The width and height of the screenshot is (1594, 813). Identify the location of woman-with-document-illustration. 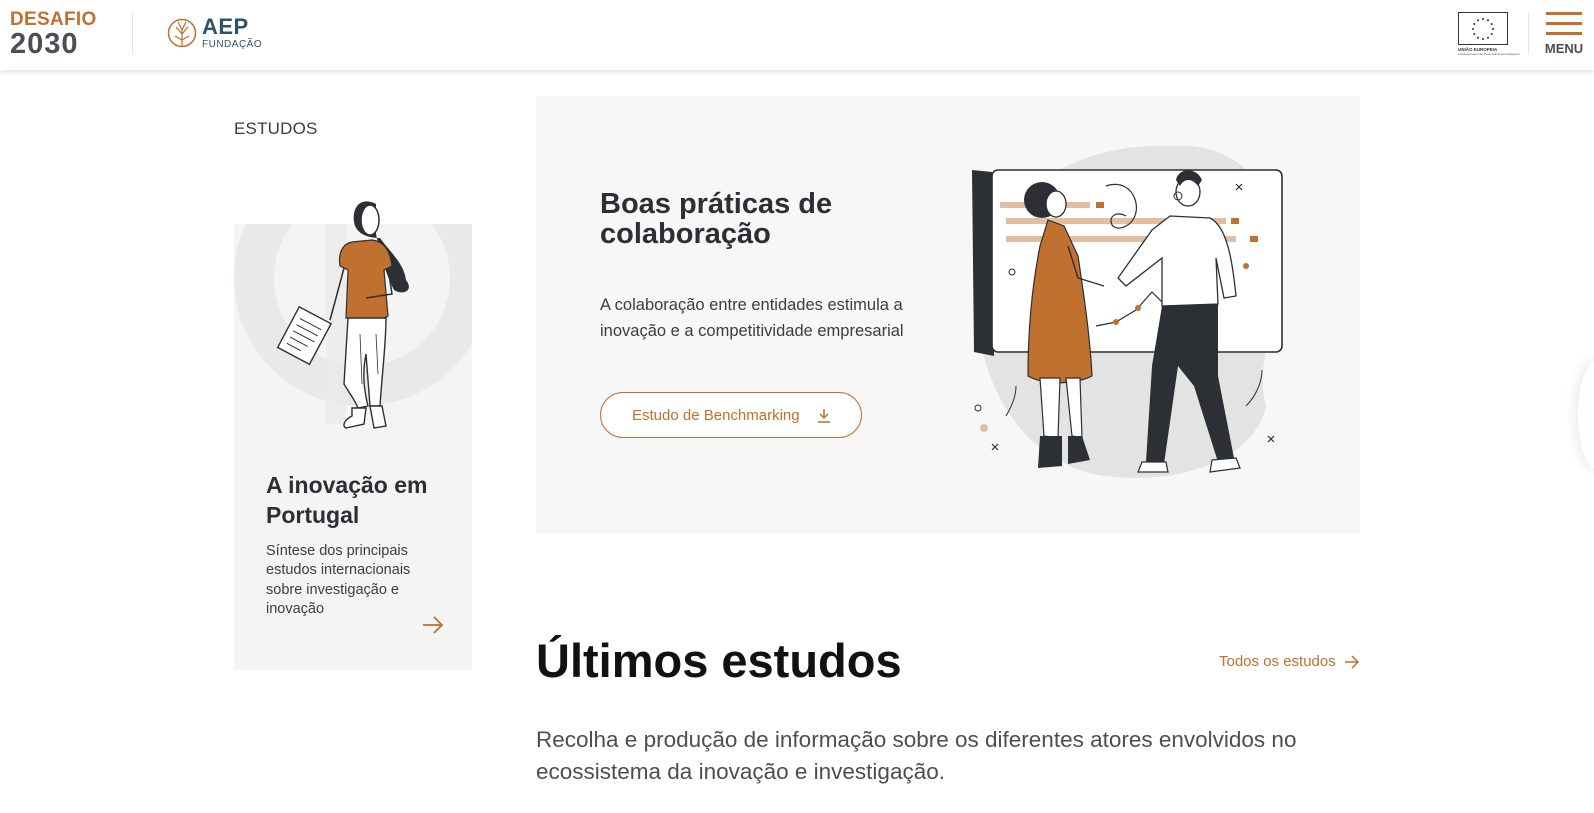
(342, 315).